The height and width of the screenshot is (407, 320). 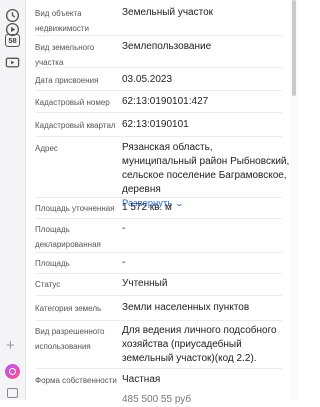 What do you see at coordinates (75, 125) in the screenshot?
I see `detail-label: Кадастровый квартал` at bounding box center [75, 125].